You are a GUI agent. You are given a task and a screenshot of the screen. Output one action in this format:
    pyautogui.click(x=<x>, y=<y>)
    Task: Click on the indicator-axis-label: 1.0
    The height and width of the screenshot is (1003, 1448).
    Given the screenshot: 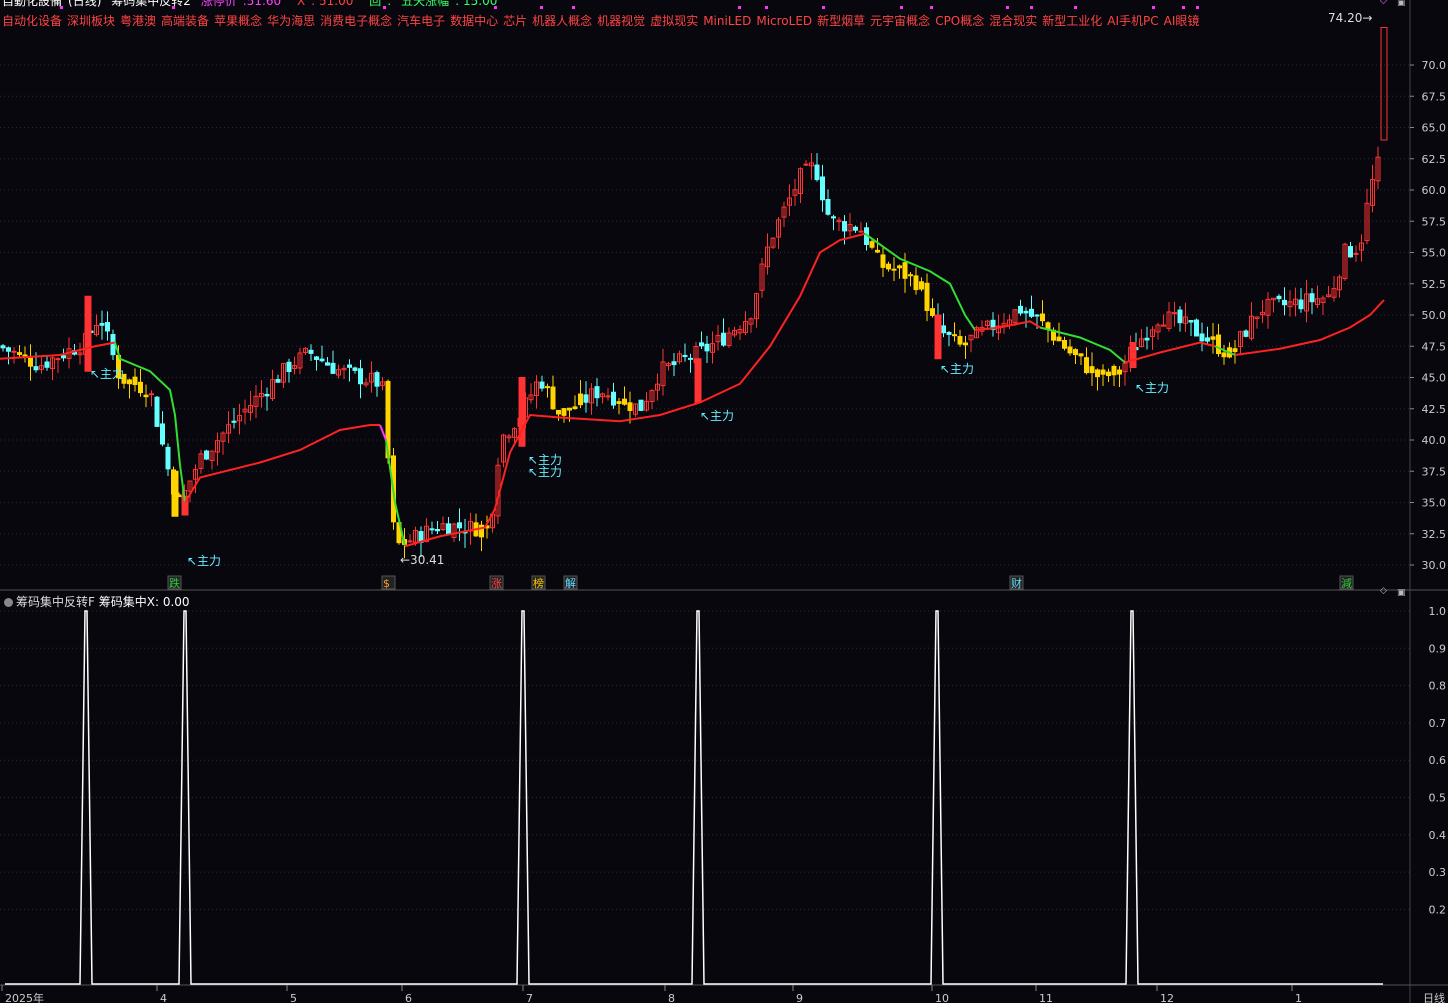 What is the action you would take?
    pyautogui.click(x=1438, y=611)
    